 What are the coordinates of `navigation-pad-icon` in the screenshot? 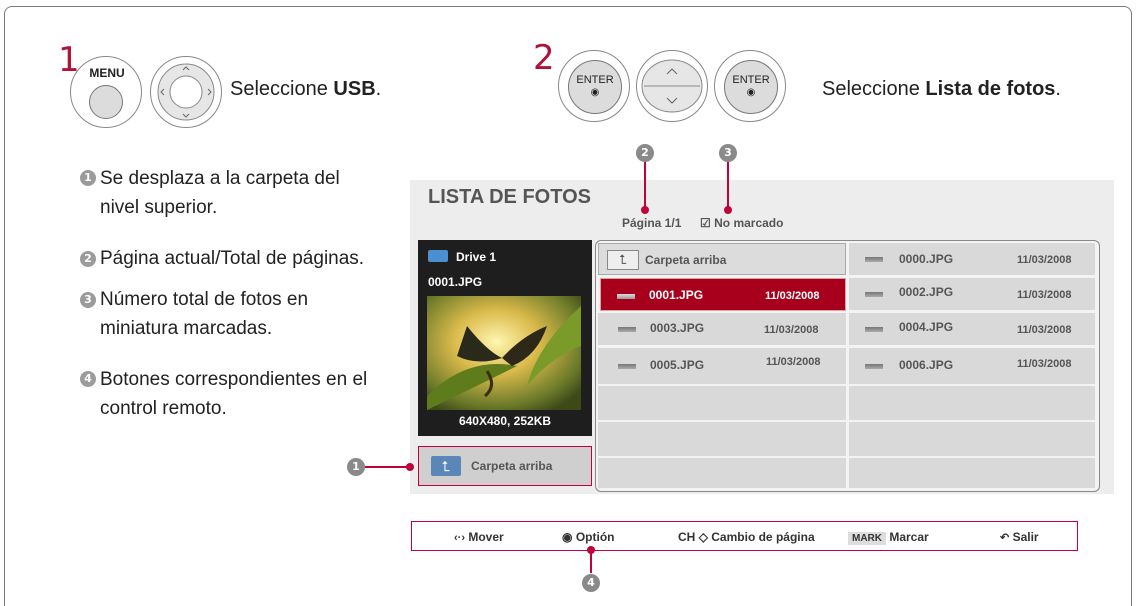 It's located at (186, 92).